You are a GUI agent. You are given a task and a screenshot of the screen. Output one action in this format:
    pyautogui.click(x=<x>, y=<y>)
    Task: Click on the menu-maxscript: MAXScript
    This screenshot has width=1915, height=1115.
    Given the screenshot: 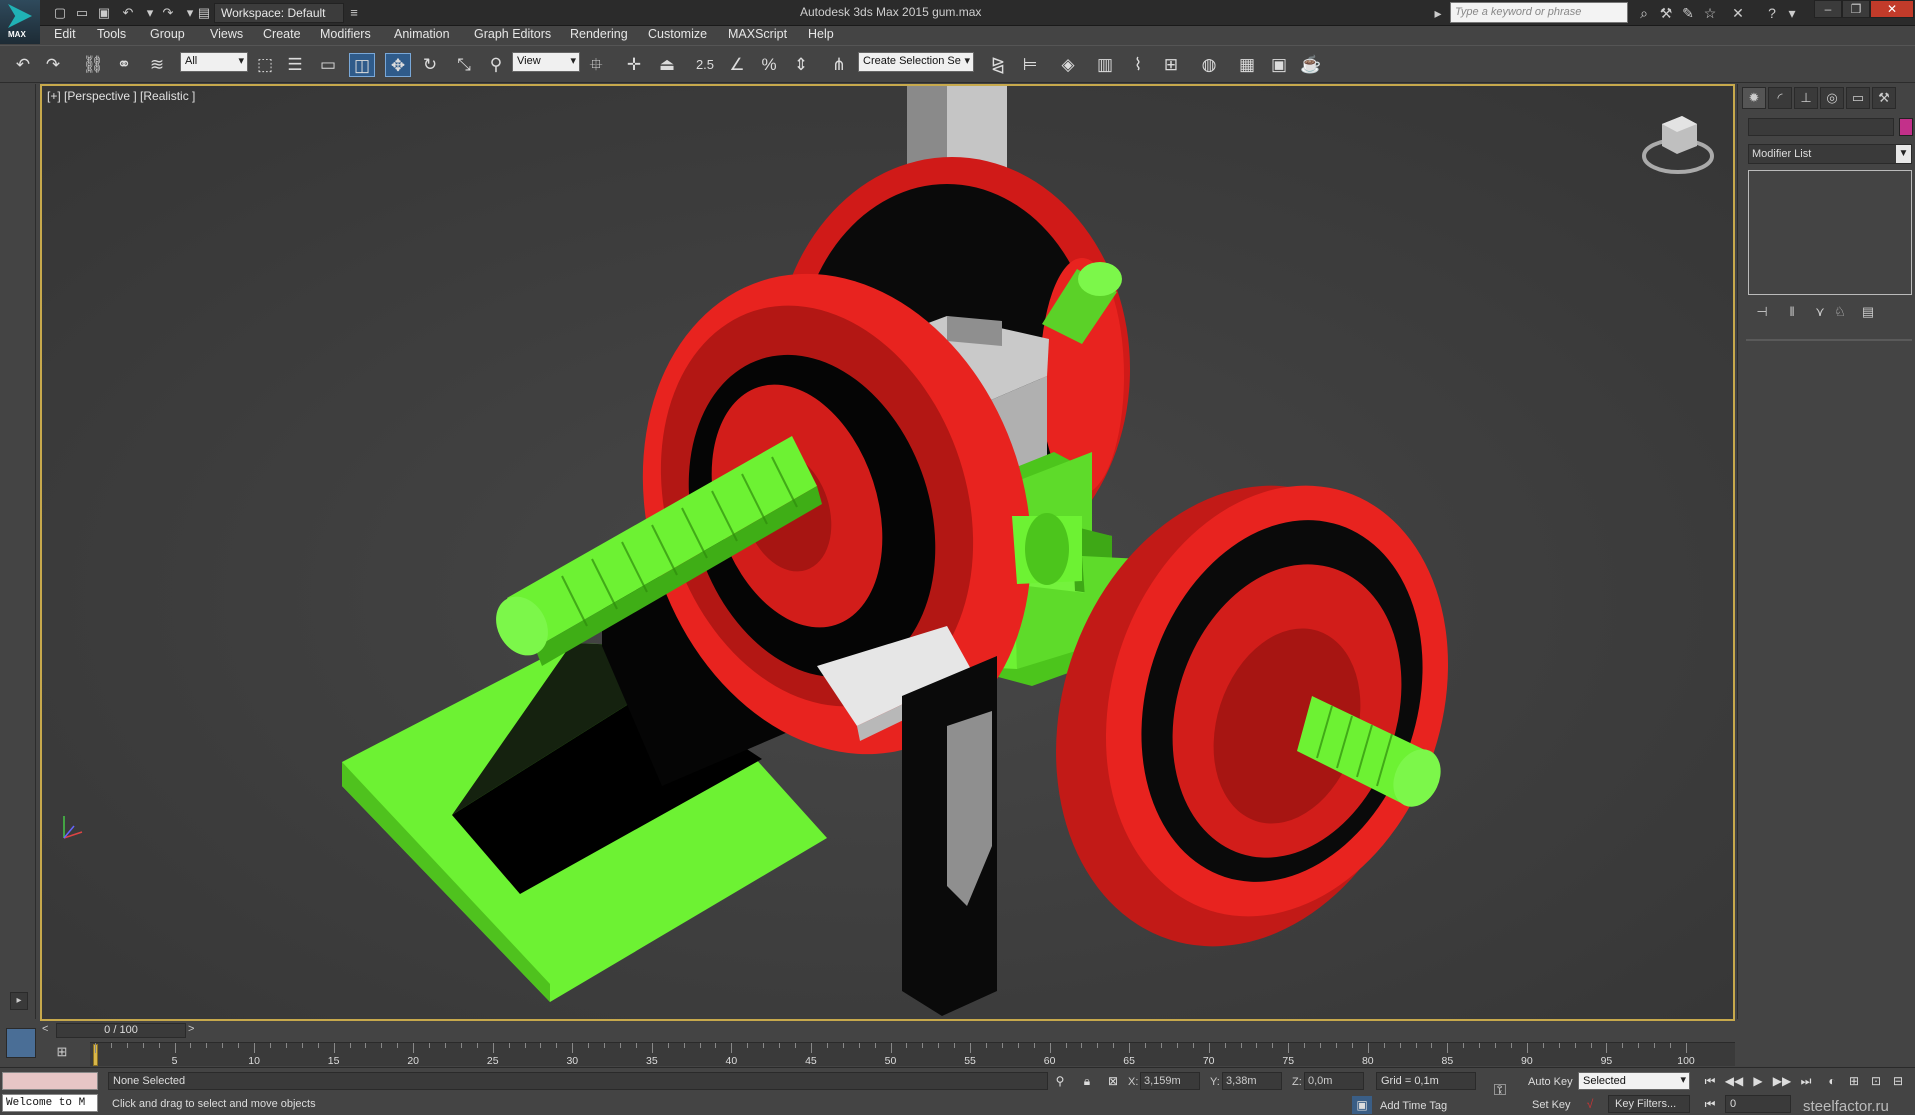 What is the action you would take?
    pyautogui.click(x=757, y=34)
    